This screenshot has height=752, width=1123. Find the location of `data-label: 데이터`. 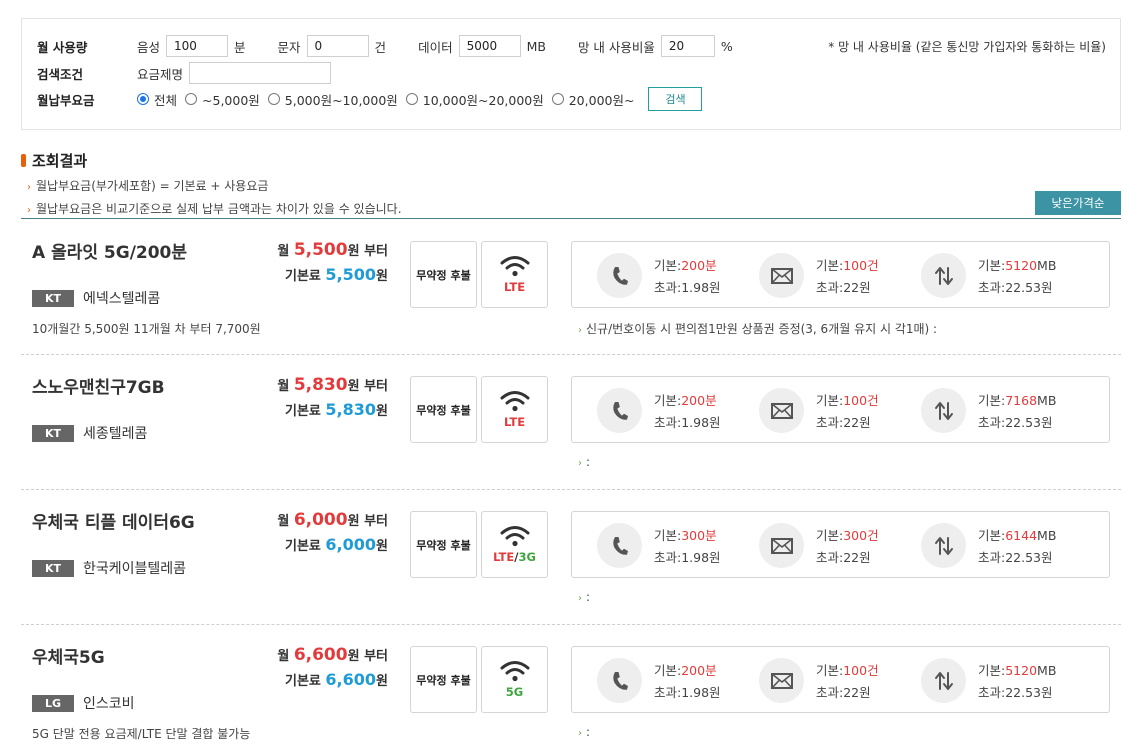

data-label: 데이터 is located at coordinates (435, 47).